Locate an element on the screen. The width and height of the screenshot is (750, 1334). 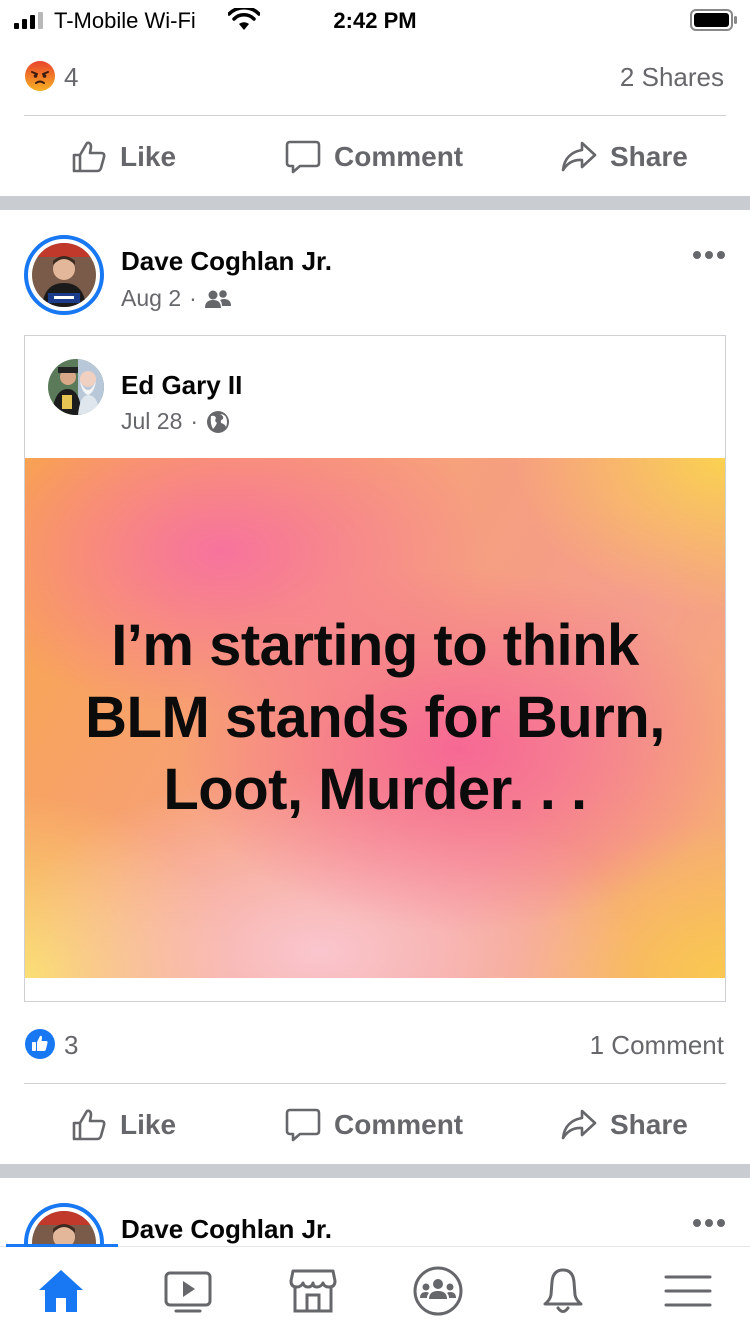
nav-menu is located at coordinates (688, 1291).